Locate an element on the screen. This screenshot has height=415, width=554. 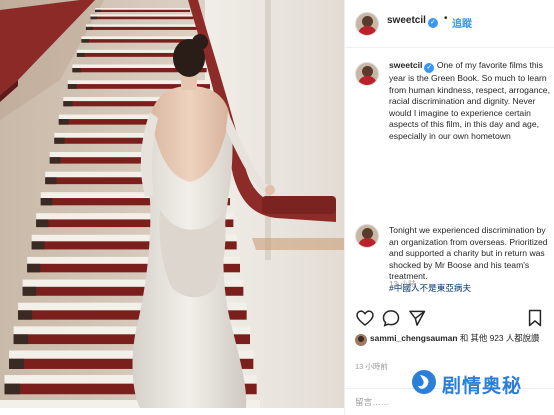
site-watermark: 剧情奥秘 is located at coordinates (480, 383).